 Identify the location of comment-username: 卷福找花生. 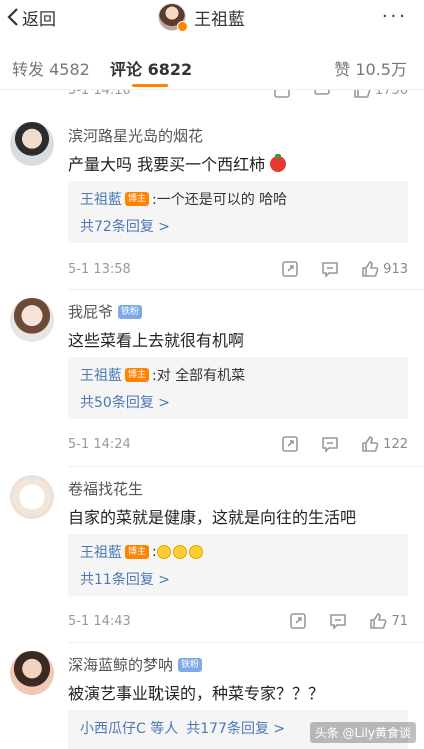
(105, 488).